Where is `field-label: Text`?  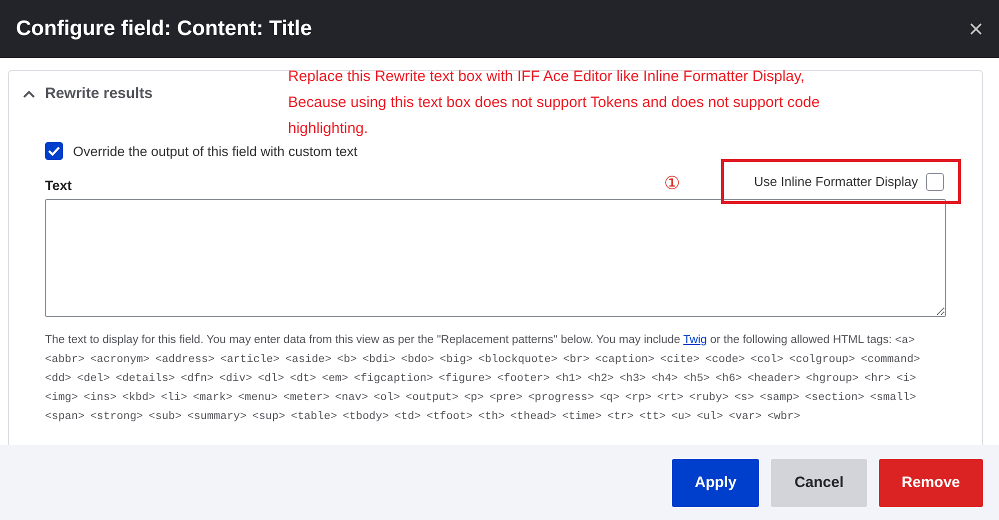
field-label: Text is located at coordinates (58, 185).